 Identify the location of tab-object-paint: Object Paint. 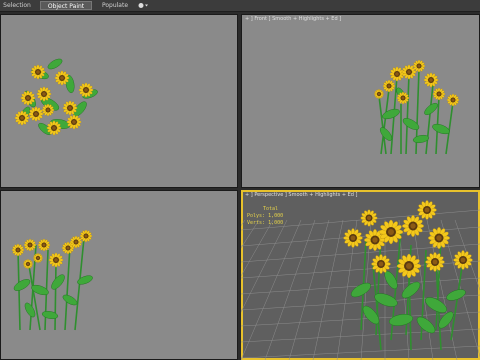
(66, 5).